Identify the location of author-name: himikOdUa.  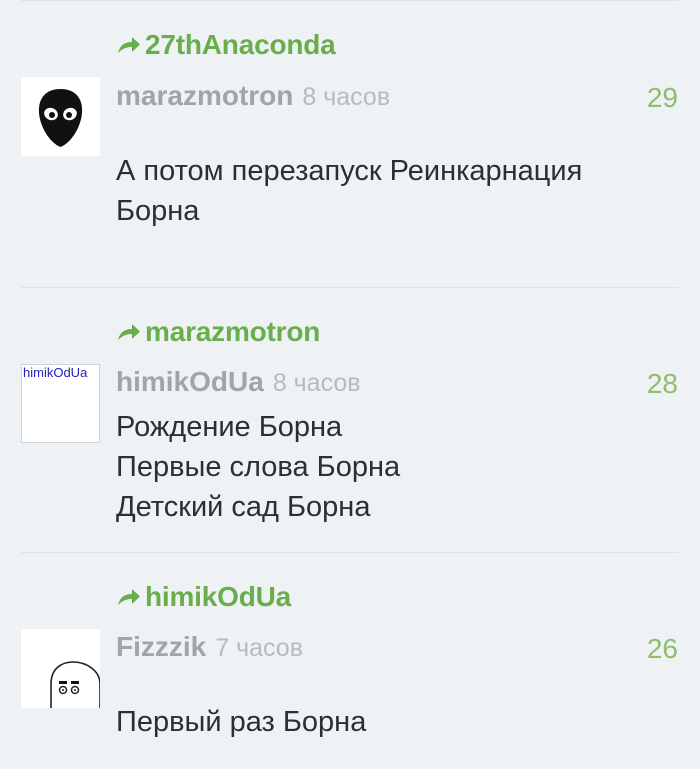
(190, 382).